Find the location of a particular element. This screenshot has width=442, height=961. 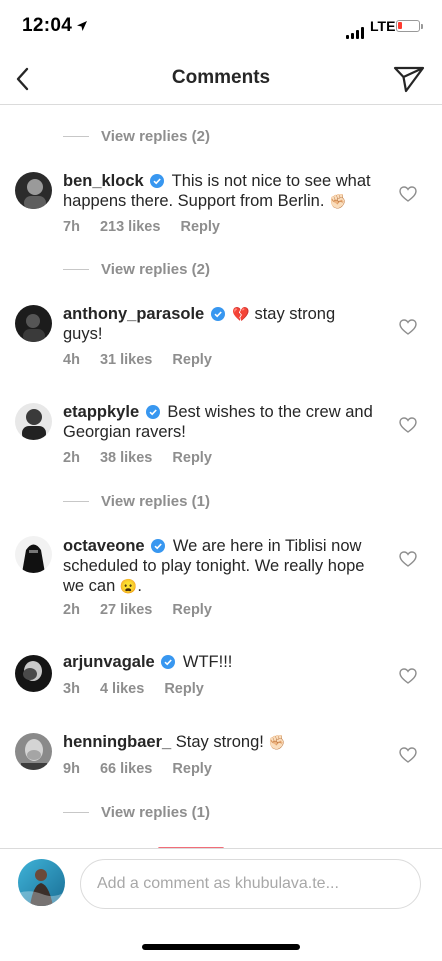

share-button is located at coordinates (409, 79).